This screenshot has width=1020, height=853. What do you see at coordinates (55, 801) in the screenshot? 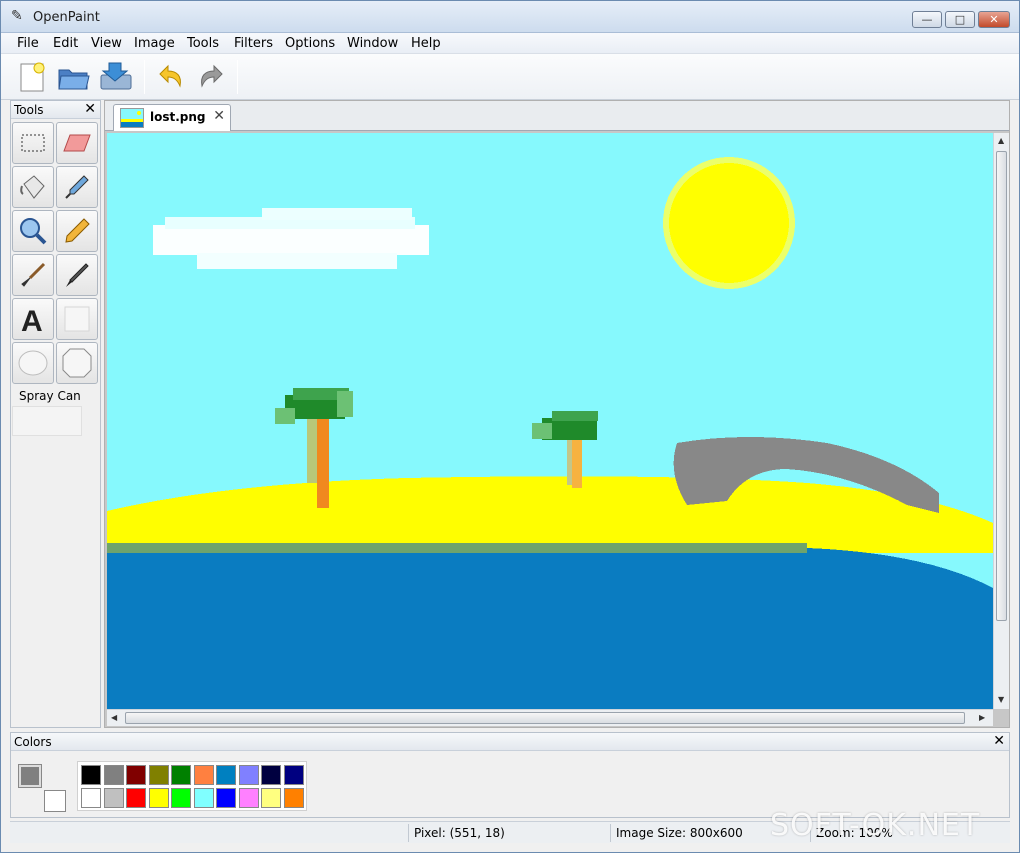
I see `secondary-color-swatch` at bounding box center [55, 801].